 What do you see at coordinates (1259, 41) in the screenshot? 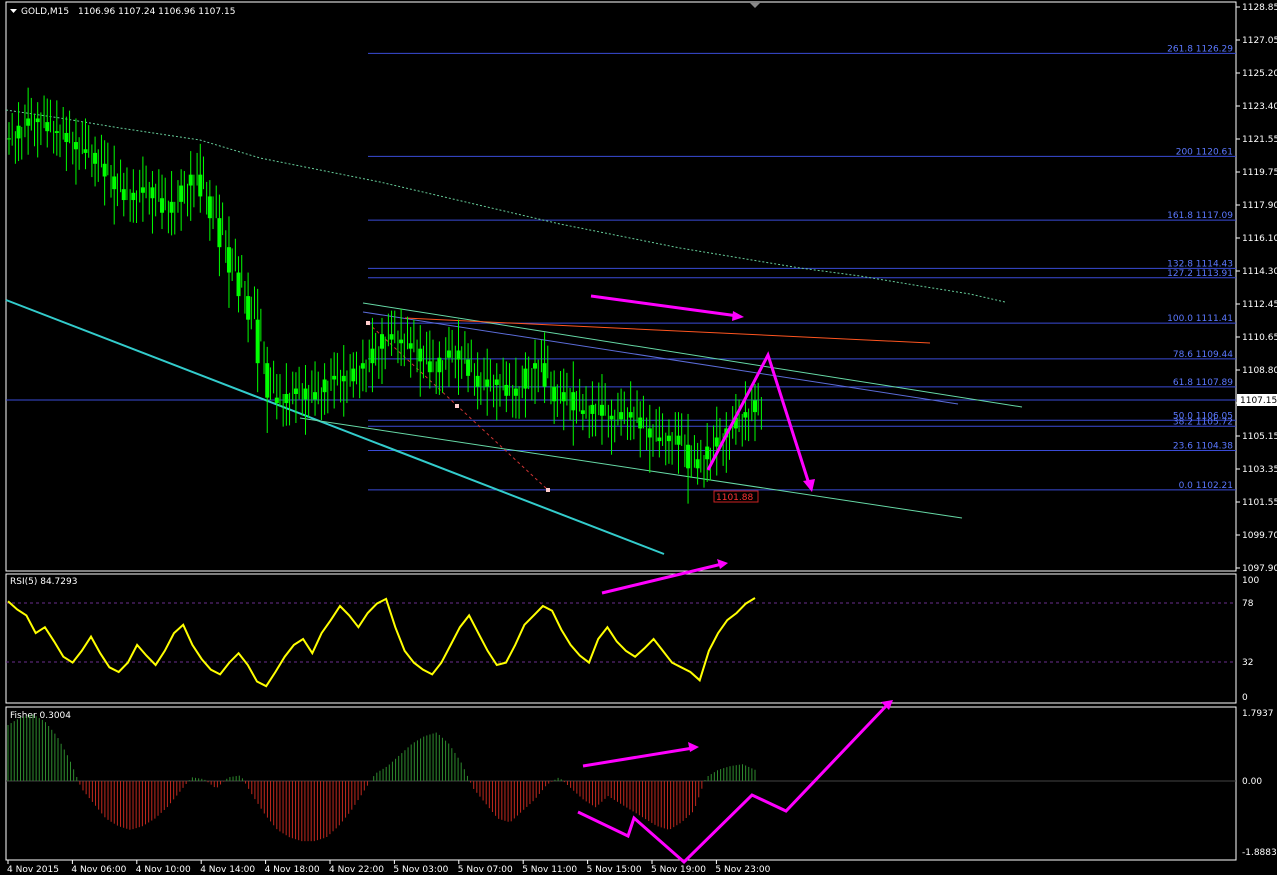
I see `price-tick: 1127.05` at bounding box center [1259, 41].